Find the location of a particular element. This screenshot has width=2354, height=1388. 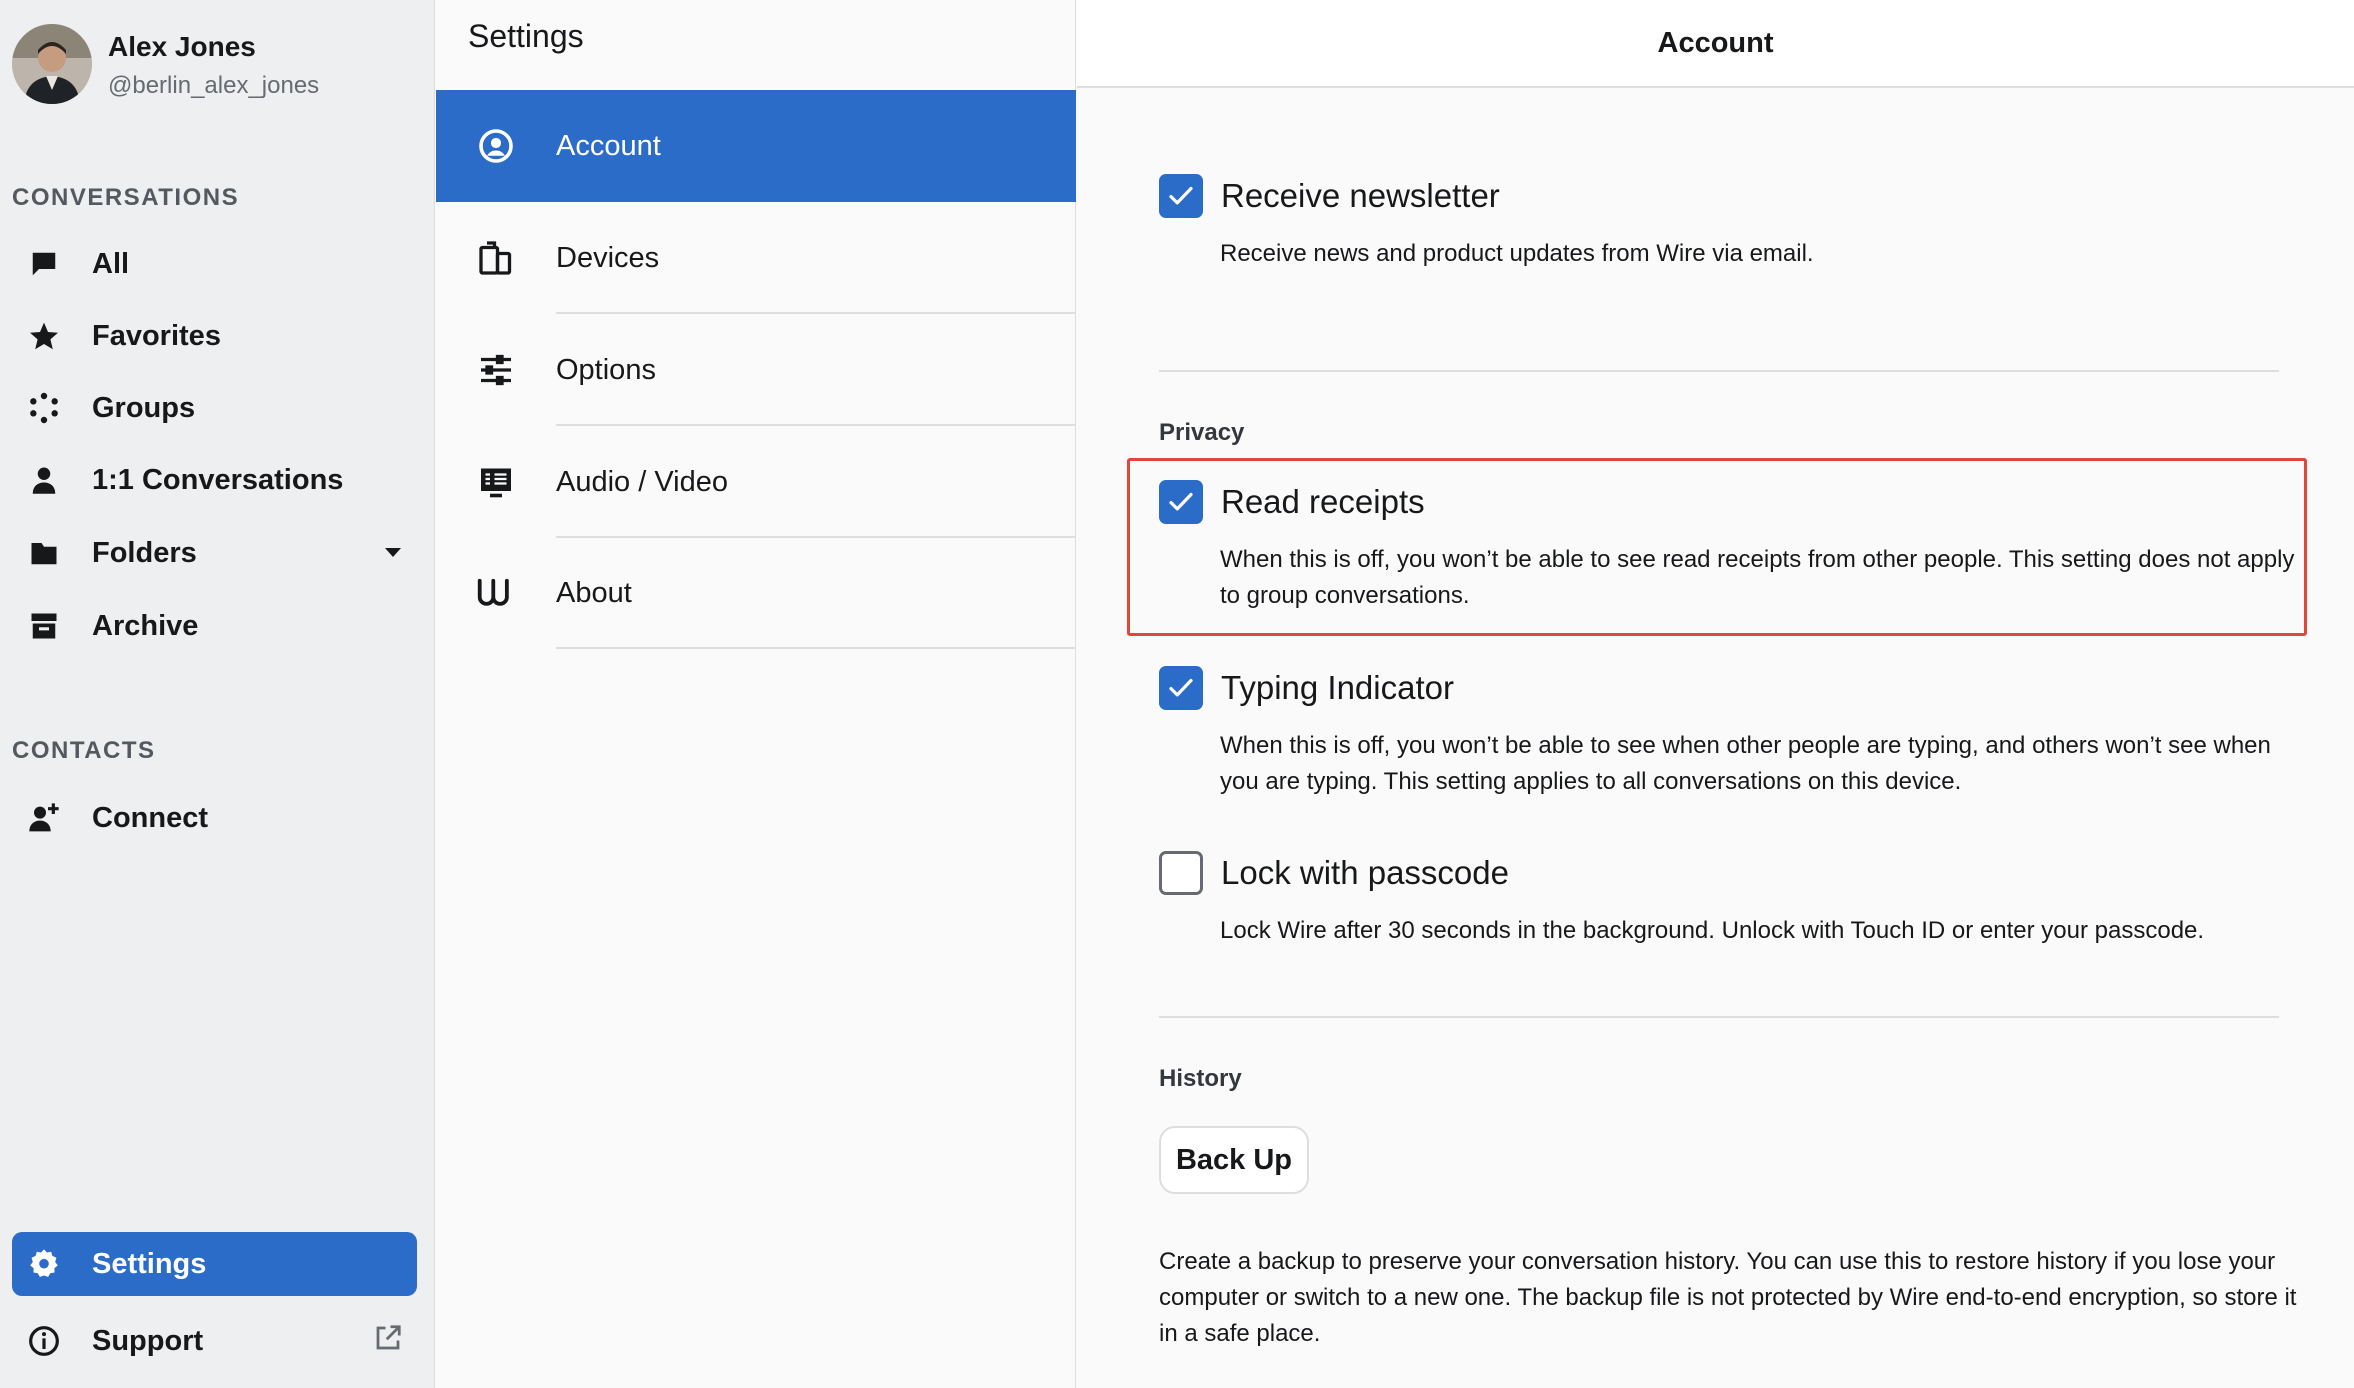

settings-item-label: Options is located at coordinates (606, 369).